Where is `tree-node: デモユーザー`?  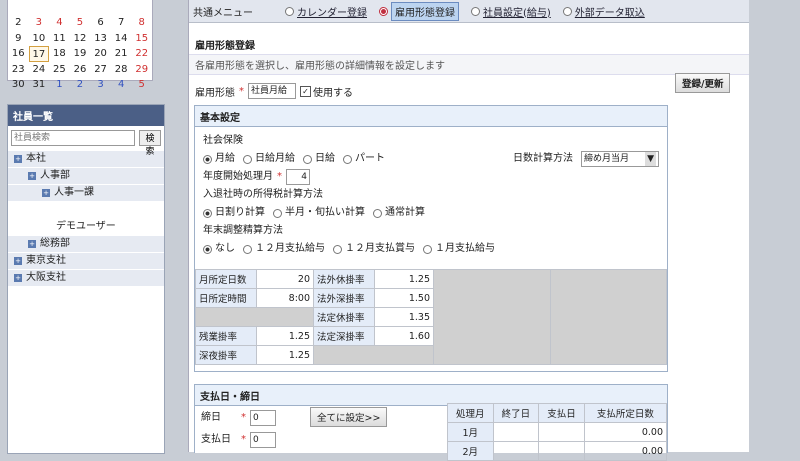 tree-node: デモユーザー is located at coordinates (86, 227).